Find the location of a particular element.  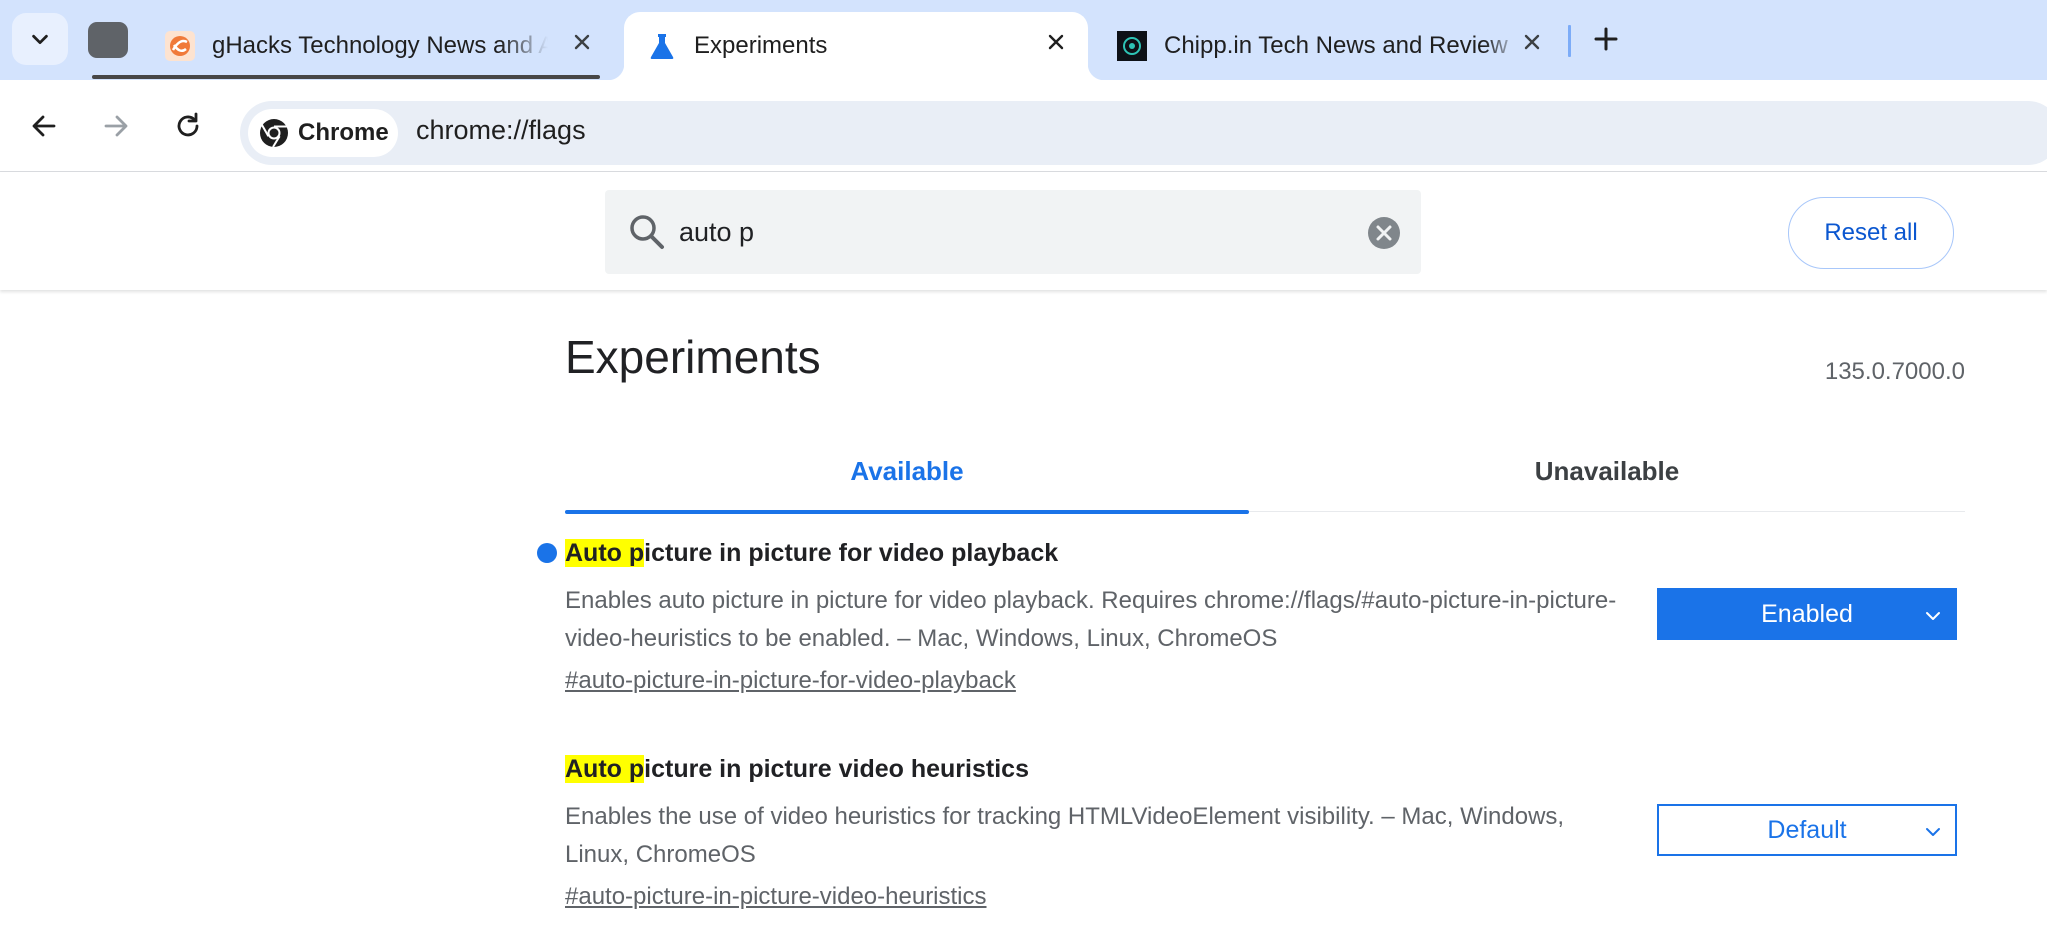

reload-icon is located at coordinates (188, 124).